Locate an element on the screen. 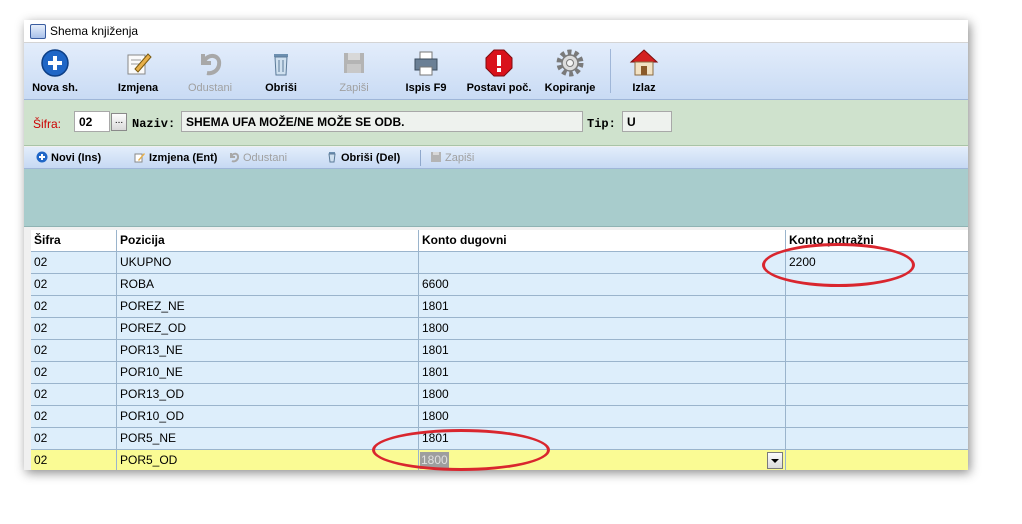  naziv-label: Naziv: is located at coordinates (154, 124).